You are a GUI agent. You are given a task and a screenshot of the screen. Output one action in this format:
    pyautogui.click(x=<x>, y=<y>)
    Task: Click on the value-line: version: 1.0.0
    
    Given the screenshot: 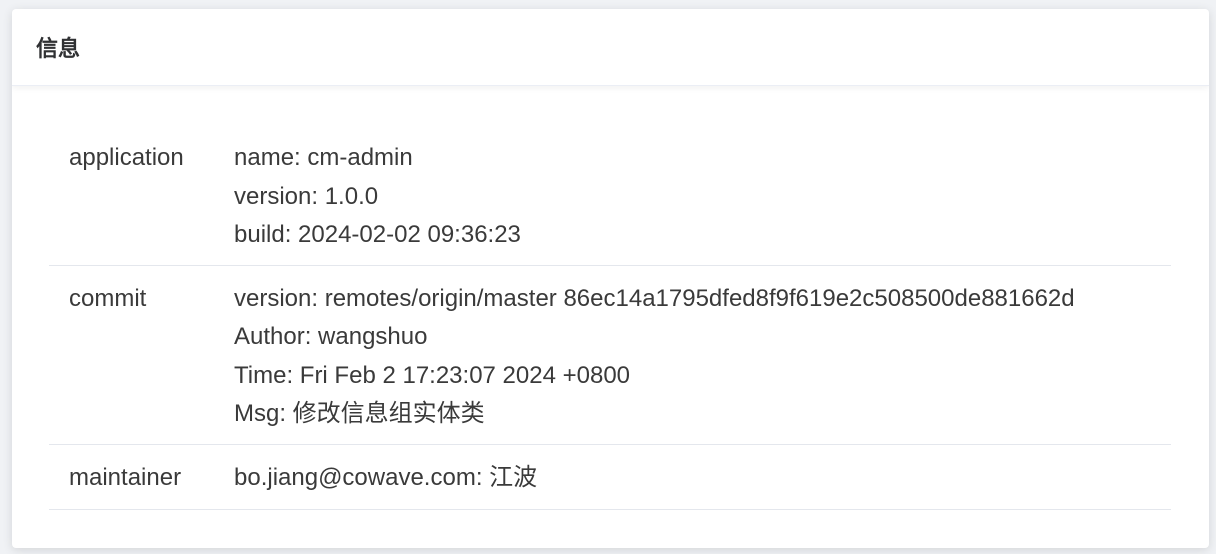 What is the action you would take?
    pyautogui.click(x=306, y=196)
    